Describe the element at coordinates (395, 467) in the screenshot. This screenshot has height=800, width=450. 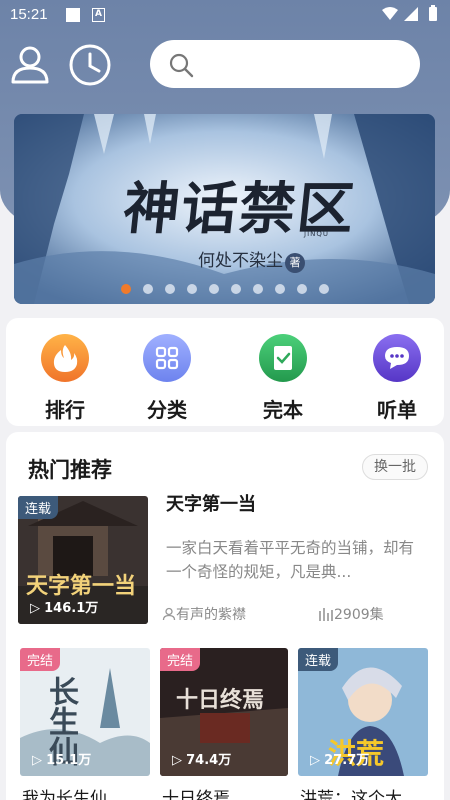
I see `swap-batch-button: 换一批` at that location.